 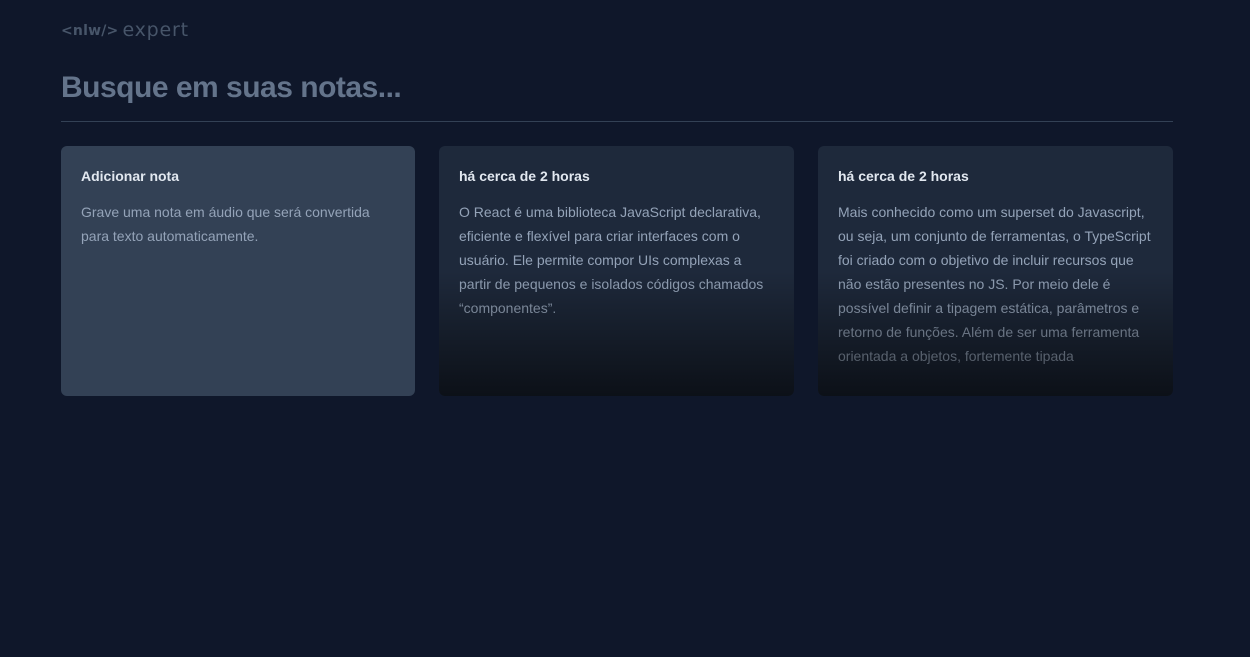 I want to click on search-form, so click(x=617, y=88).